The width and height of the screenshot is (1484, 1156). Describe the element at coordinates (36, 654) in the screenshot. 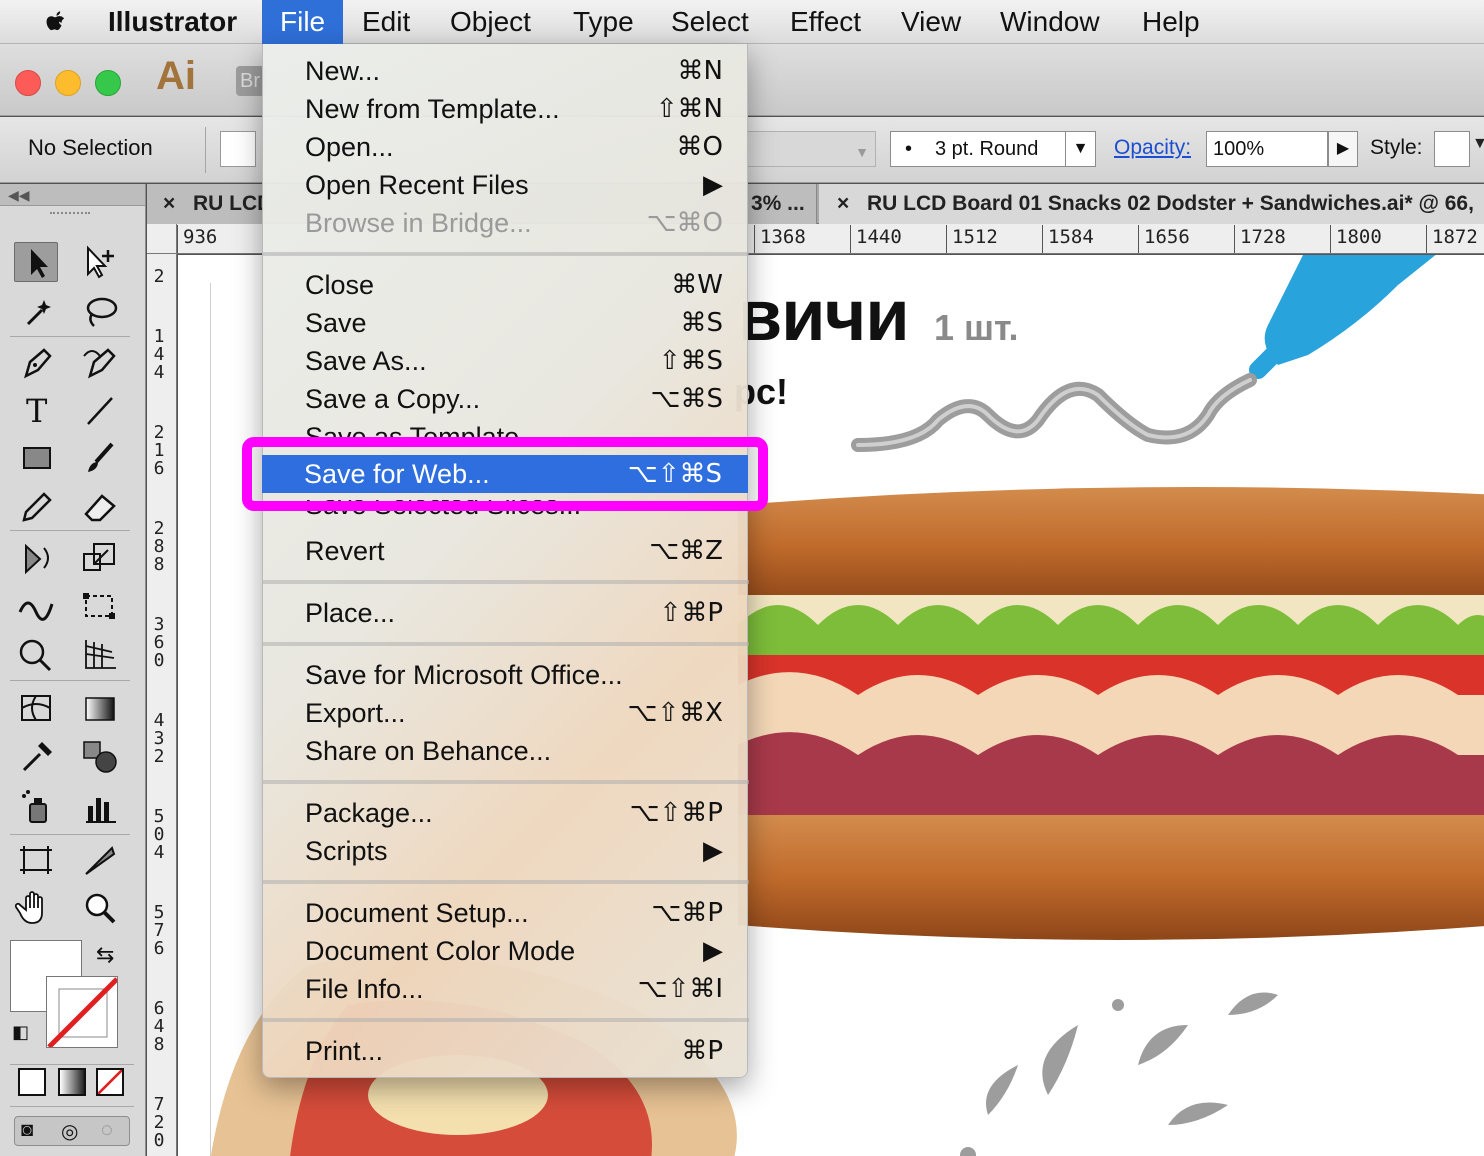

I see `shape-builder-tool-icon` at that location.